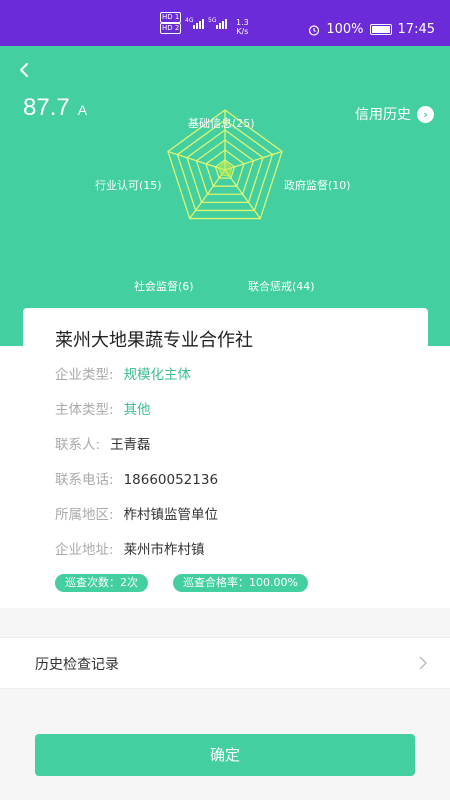 This screenshot has width=450, height=800. What do you see at coordinates (242, 22) in the screenshot?
I see `net-speed-value: 1.3` at bounding box center [242, 22].